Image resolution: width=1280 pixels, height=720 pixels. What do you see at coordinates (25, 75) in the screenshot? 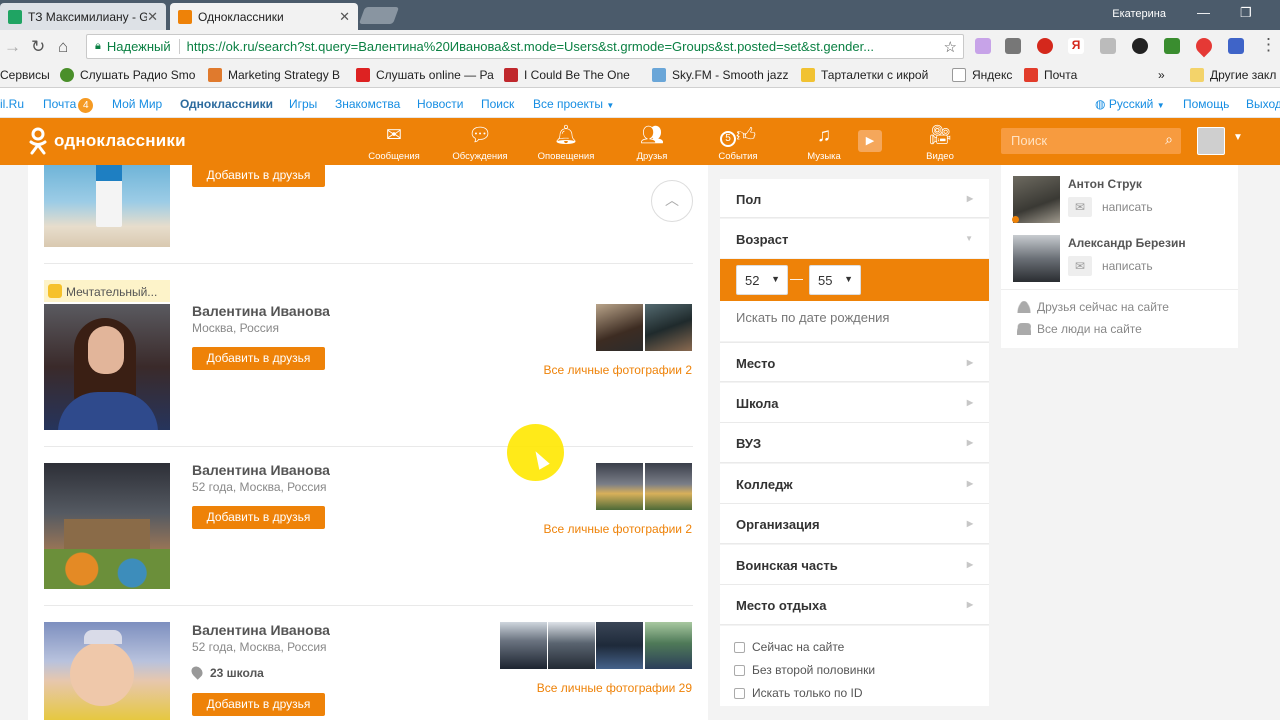
I see `bookmark-services: Сервисы` at bounding box center [25, 75].